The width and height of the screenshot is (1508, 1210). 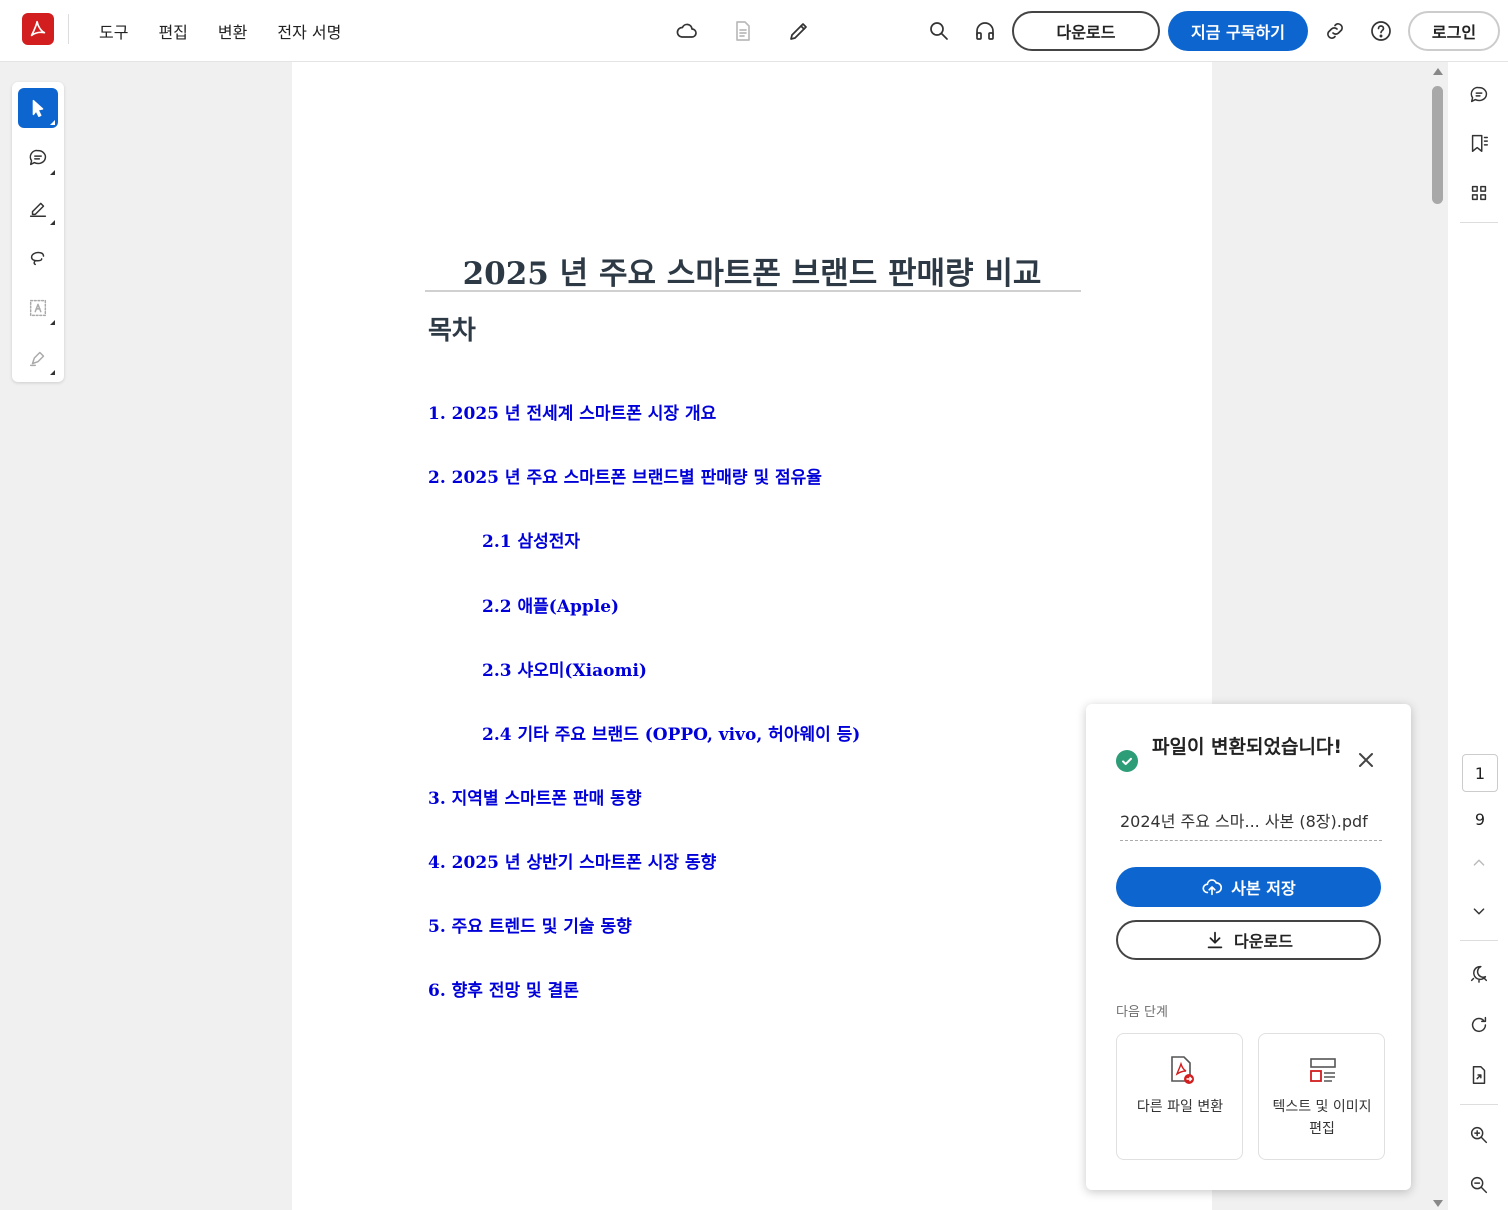 I want to click on highlight-pen-icon, so click(x=38, y=209).